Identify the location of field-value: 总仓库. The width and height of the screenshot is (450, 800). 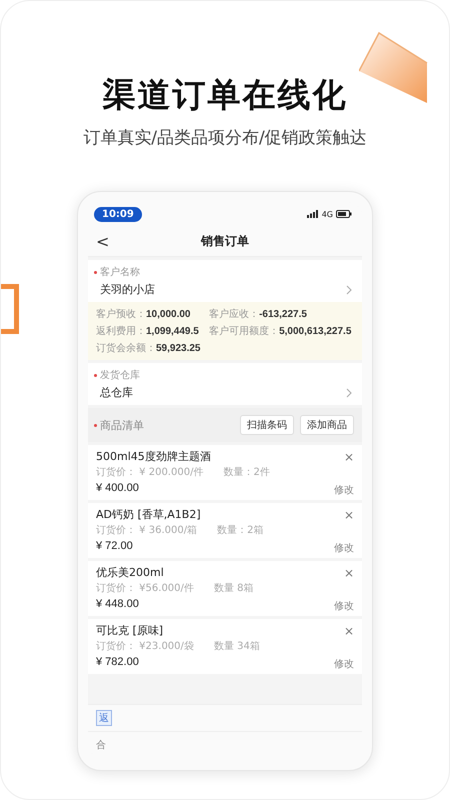
(116, 392).